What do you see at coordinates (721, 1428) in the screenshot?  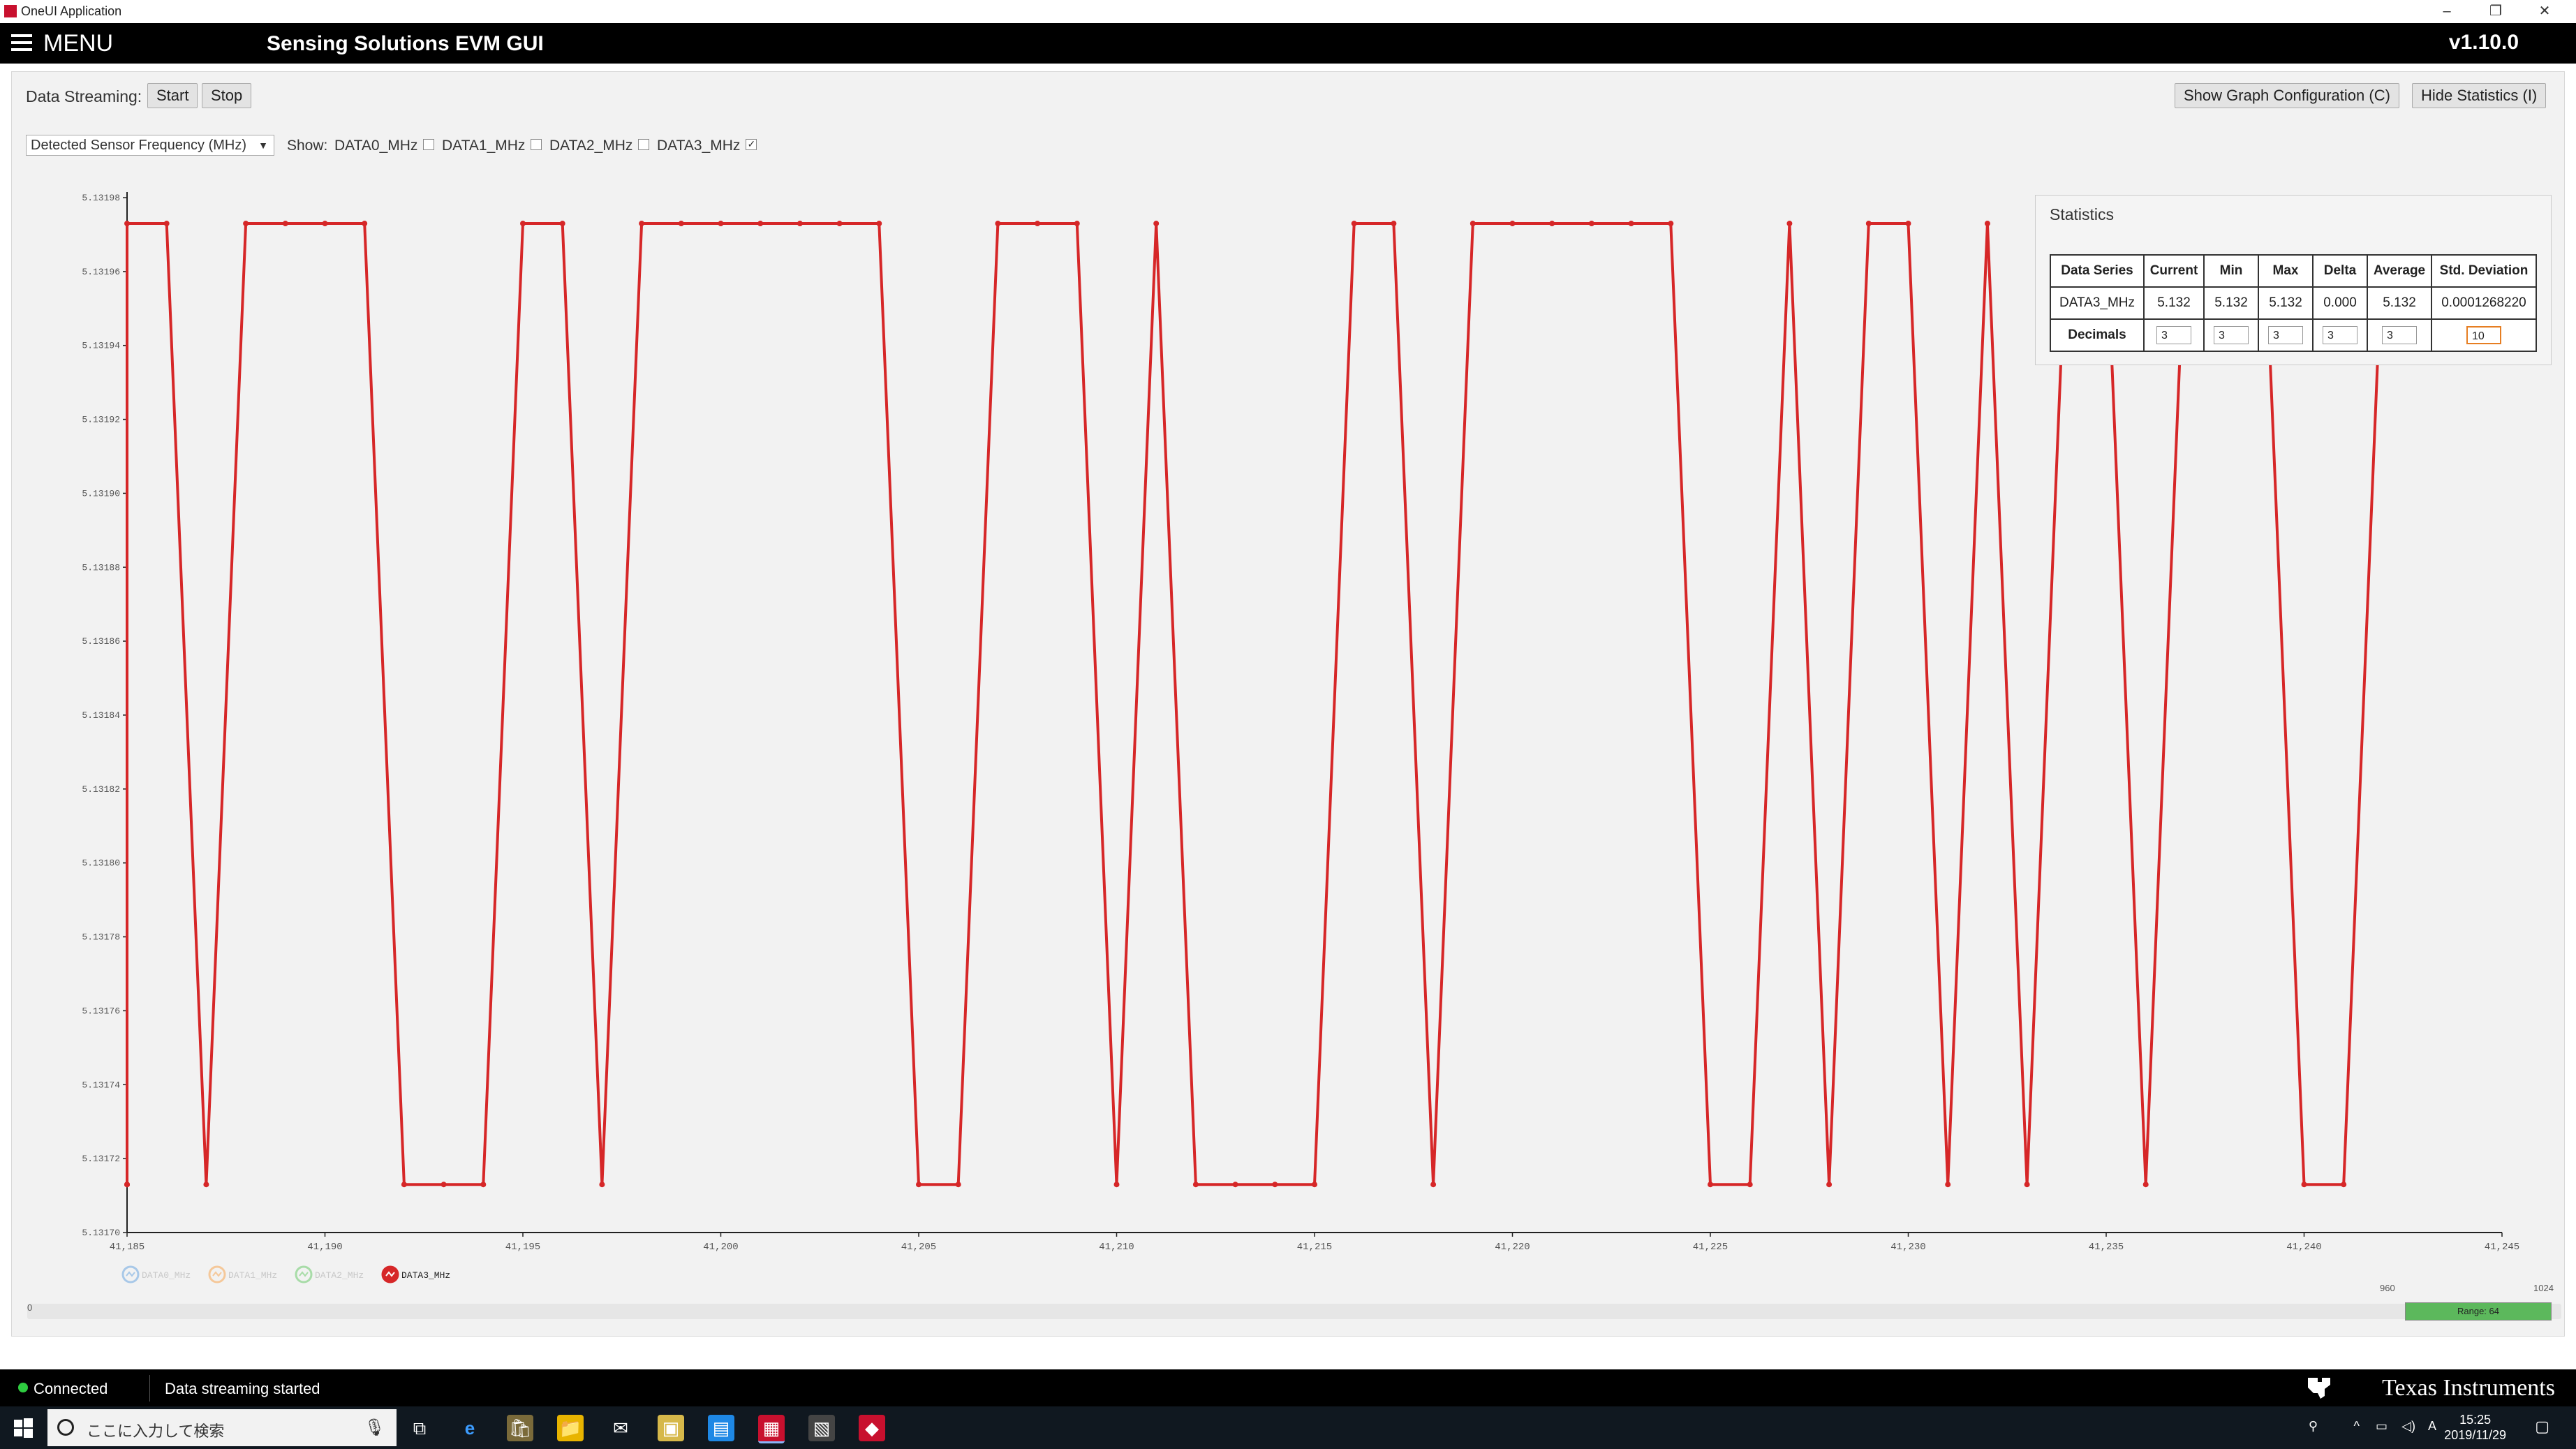 I see `app-icon-blue: ▤` at bounding box center [721, 1428].